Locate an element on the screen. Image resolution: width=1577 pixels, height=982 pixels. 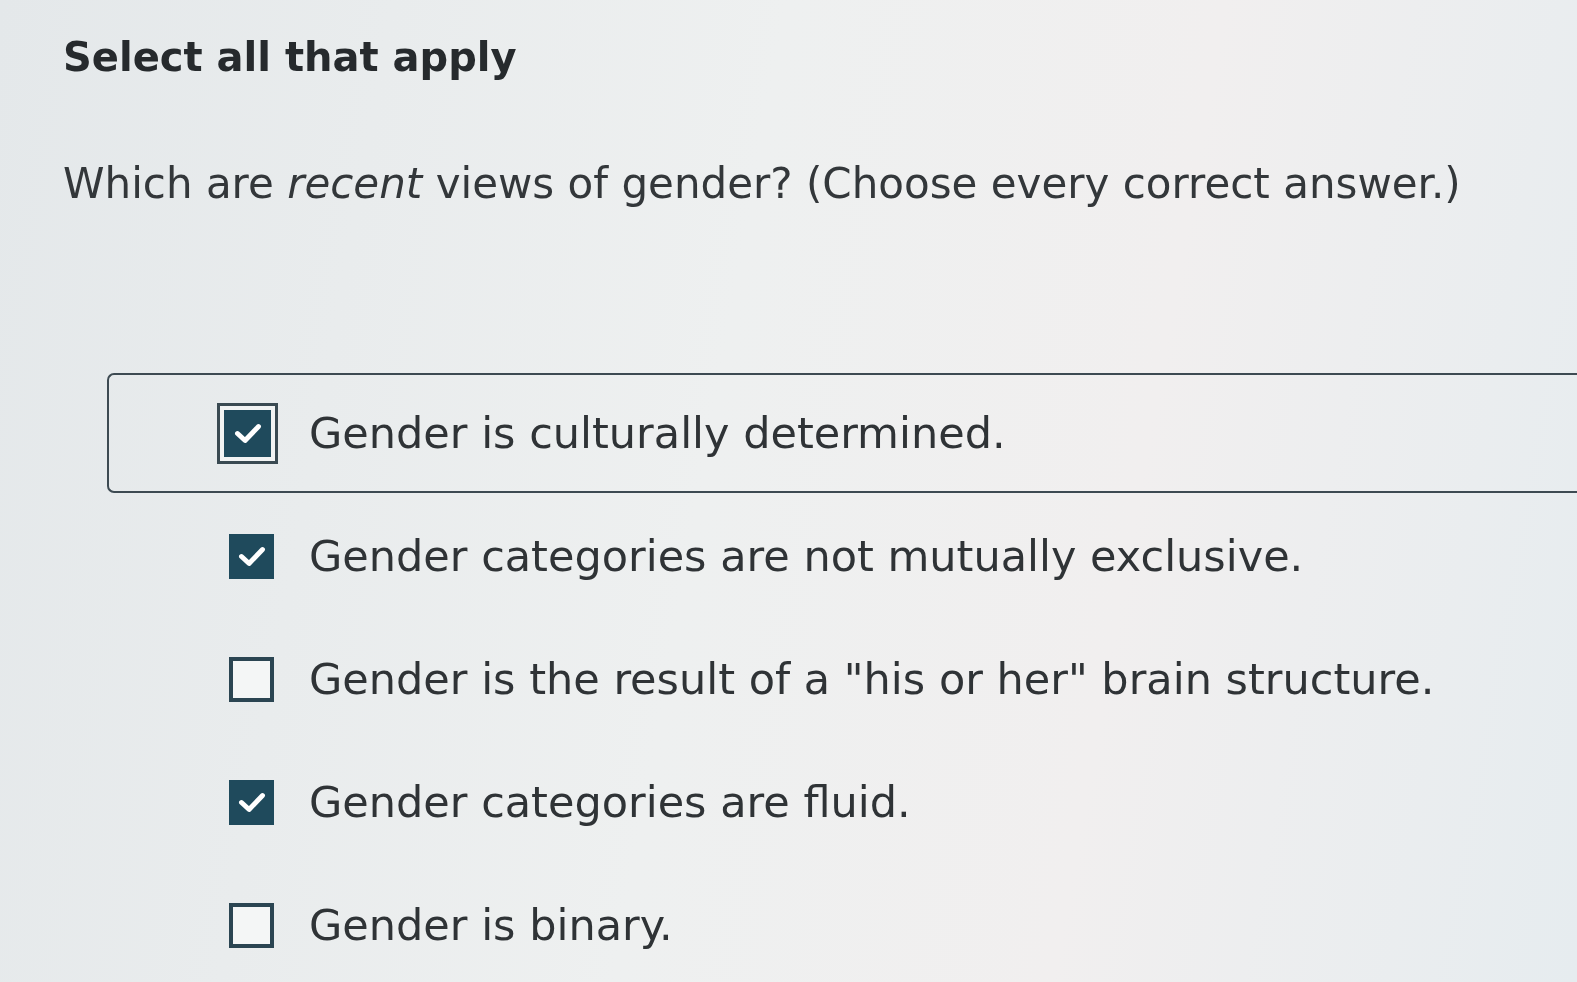
question-text: Which are recent views of gender? (Choose every correct answer.) is located at coordinates (762, 184).